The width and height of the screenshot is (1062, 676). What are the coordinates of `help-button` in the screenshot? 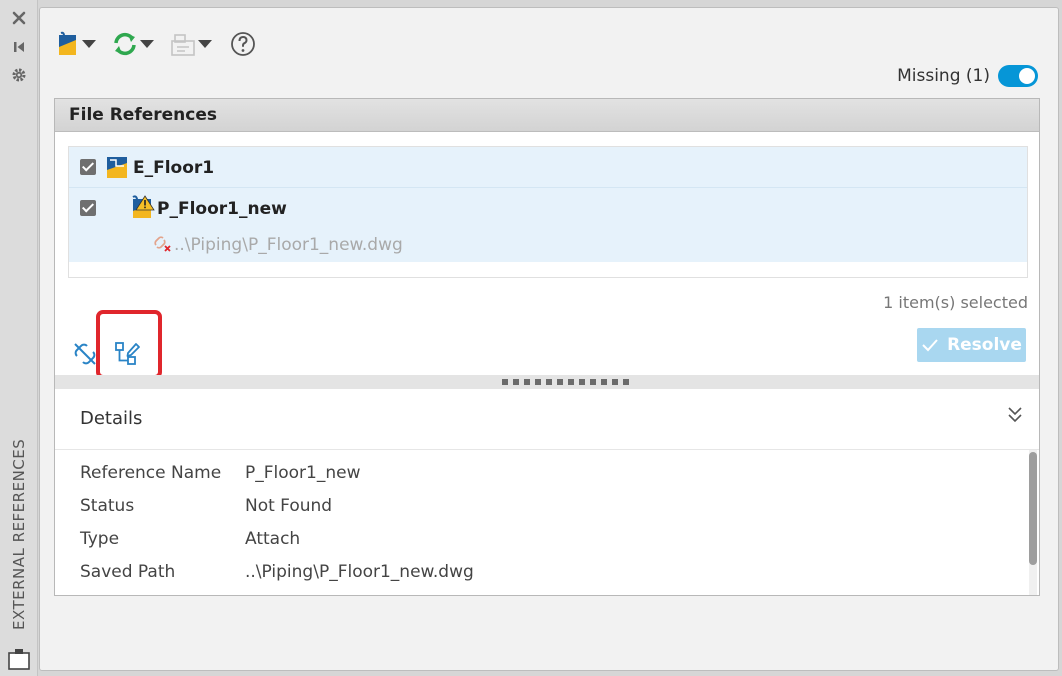 It's located at (243, 44).